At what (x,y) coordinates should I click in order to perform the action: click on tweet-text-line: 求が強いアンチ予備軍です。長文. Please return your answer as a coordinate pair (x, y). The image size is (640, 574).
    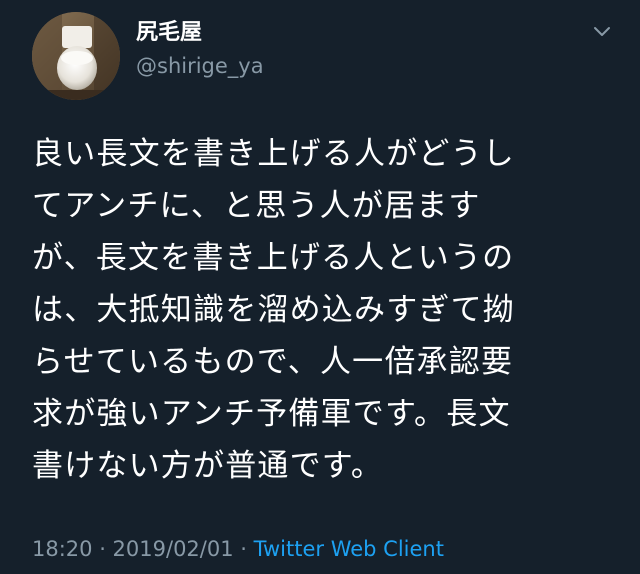
    Looking at the image, I should click on (271, 414).